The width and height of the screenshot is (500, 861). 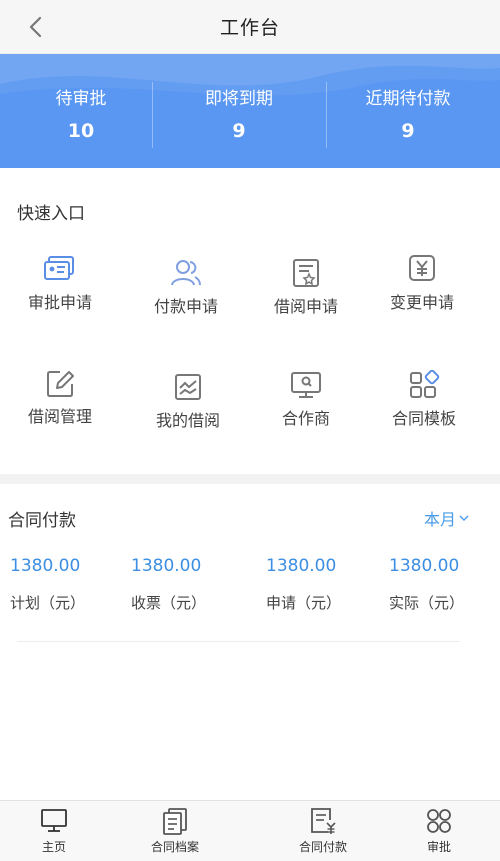 I want to click on payment-label: 申请（元）, so click(x=304, y=603).